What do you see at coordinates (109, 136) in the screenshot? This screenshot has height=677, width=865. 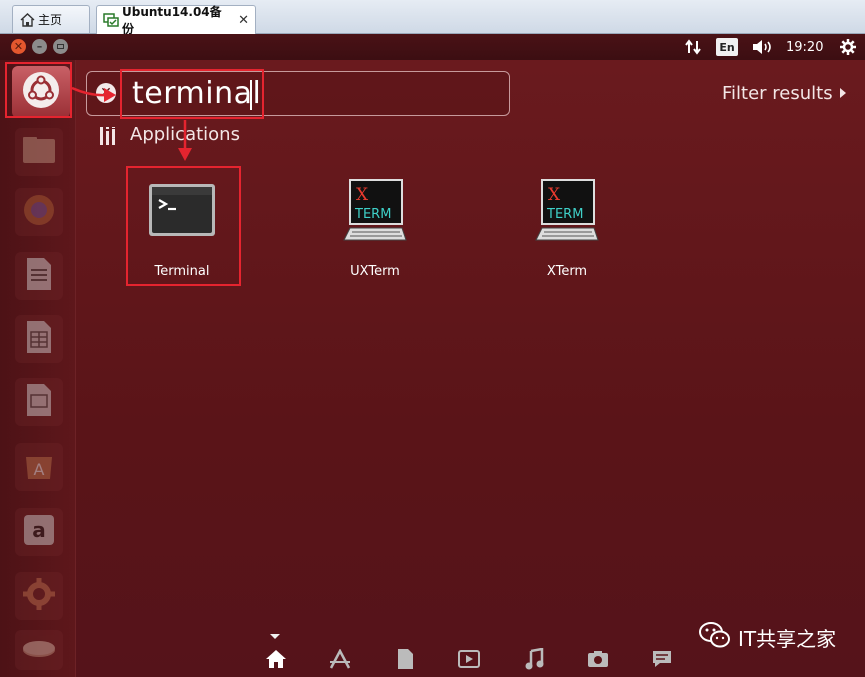 I see `applications-section-icon` at bounding box center [109, 136].